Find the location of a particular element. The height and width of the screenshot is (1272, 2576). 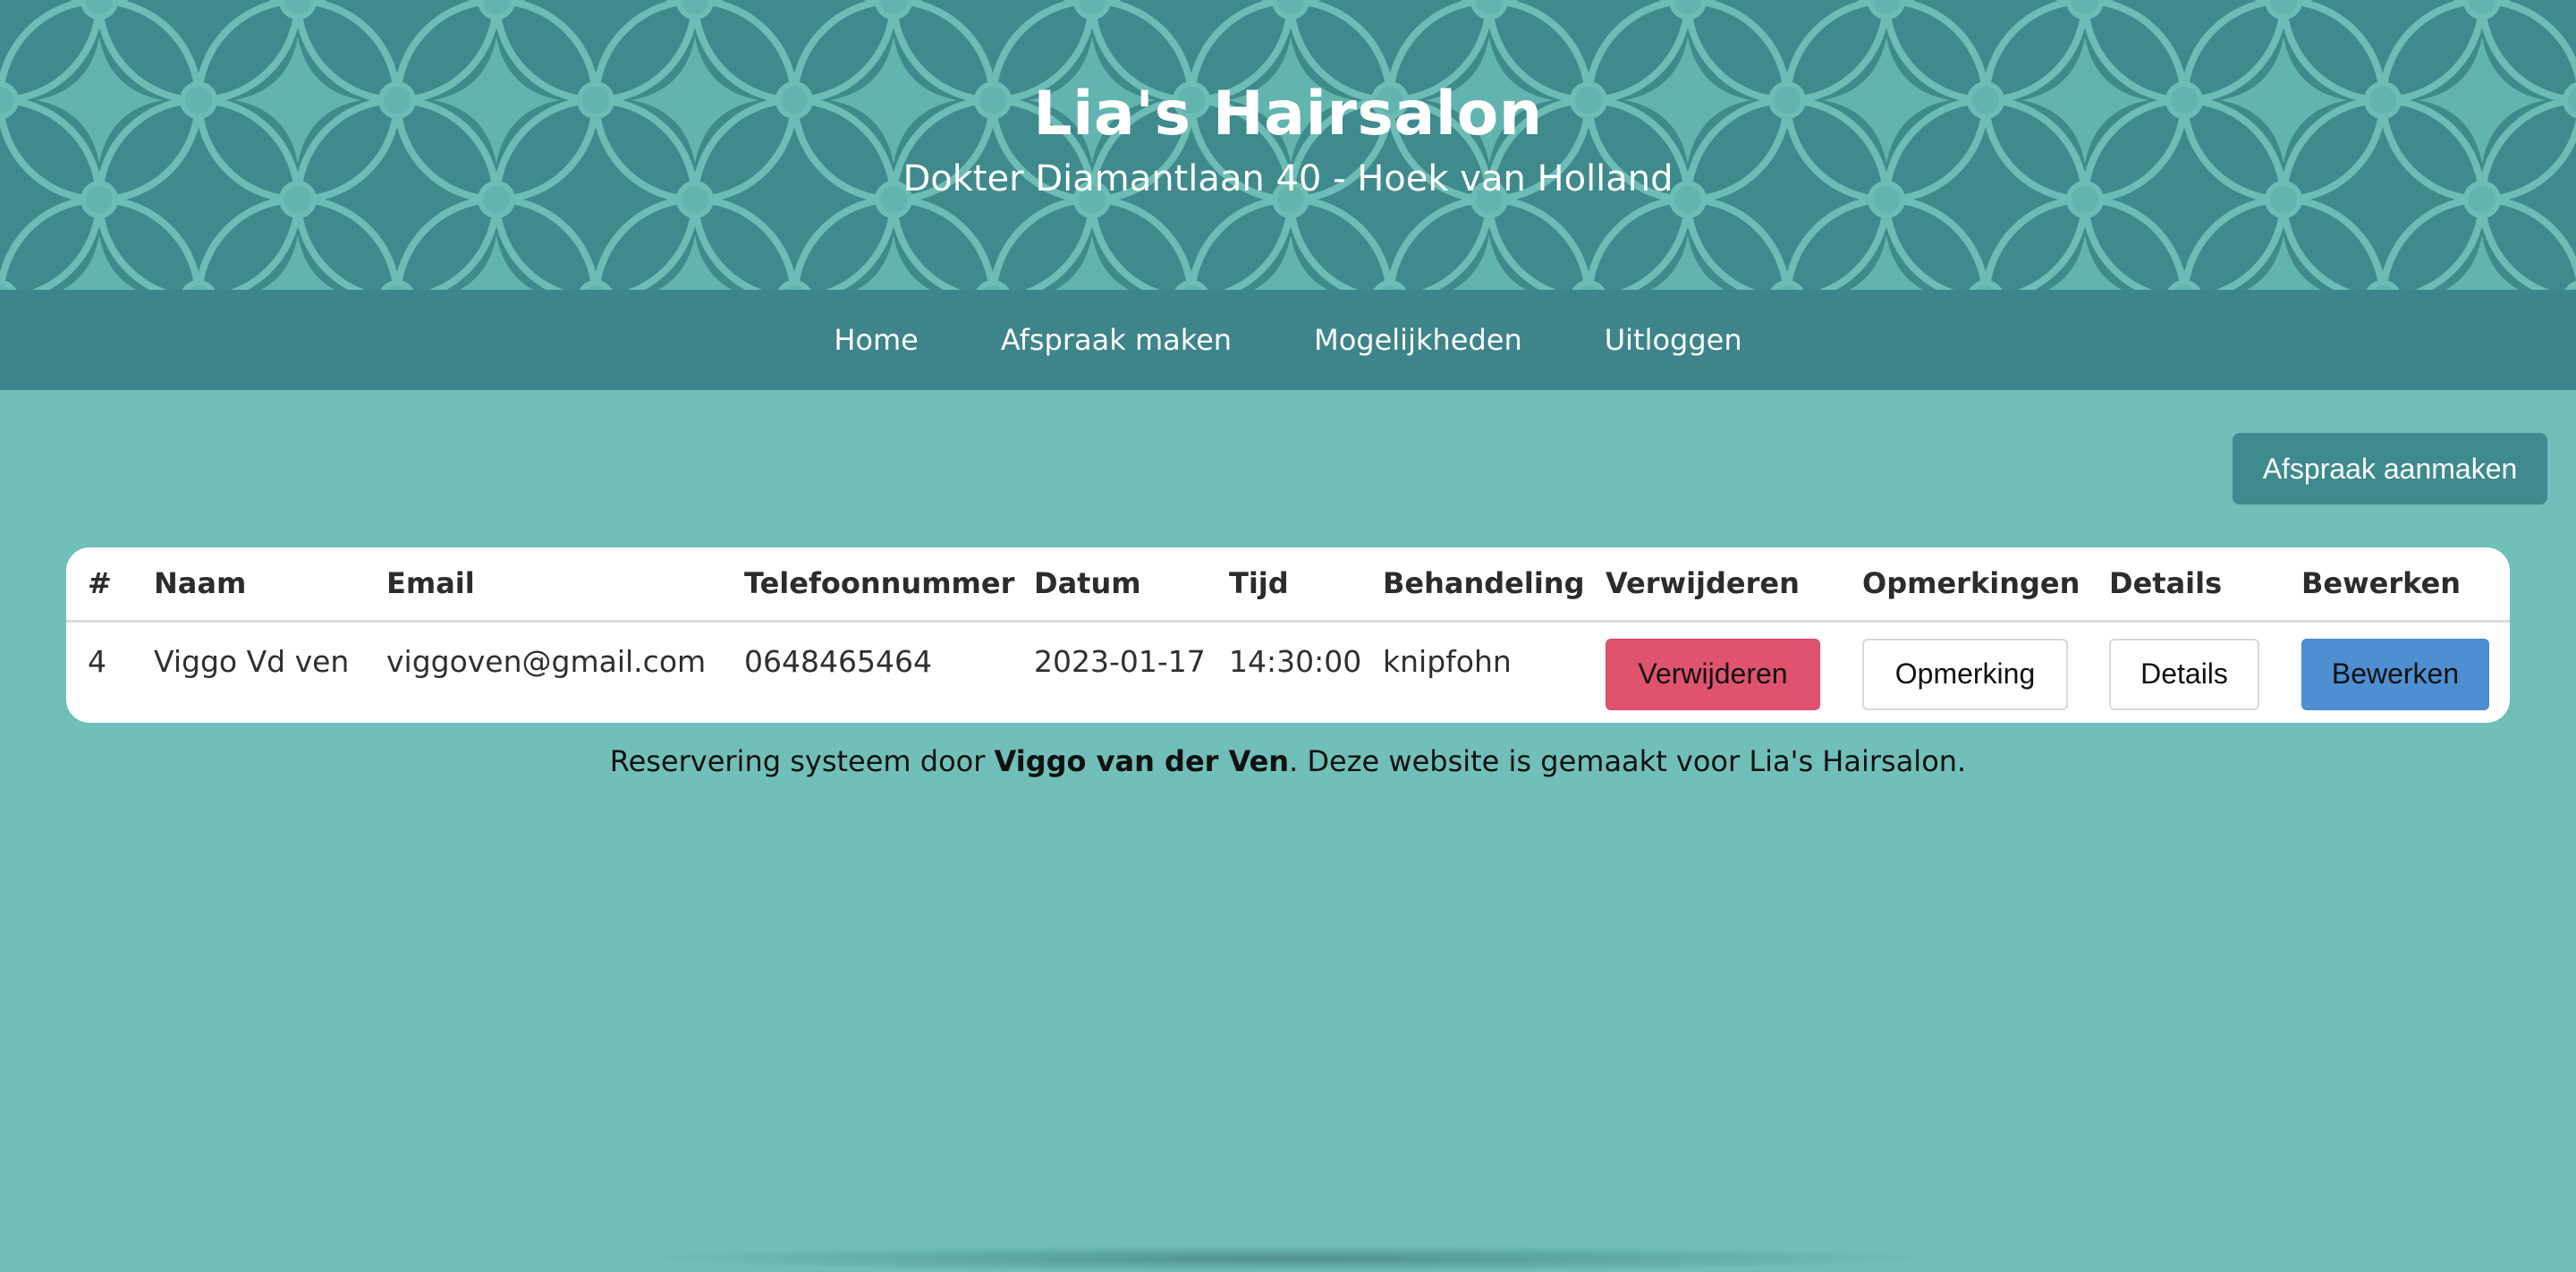

cell-tijd: 14:30:00 is located at coordinates (1295, 661).